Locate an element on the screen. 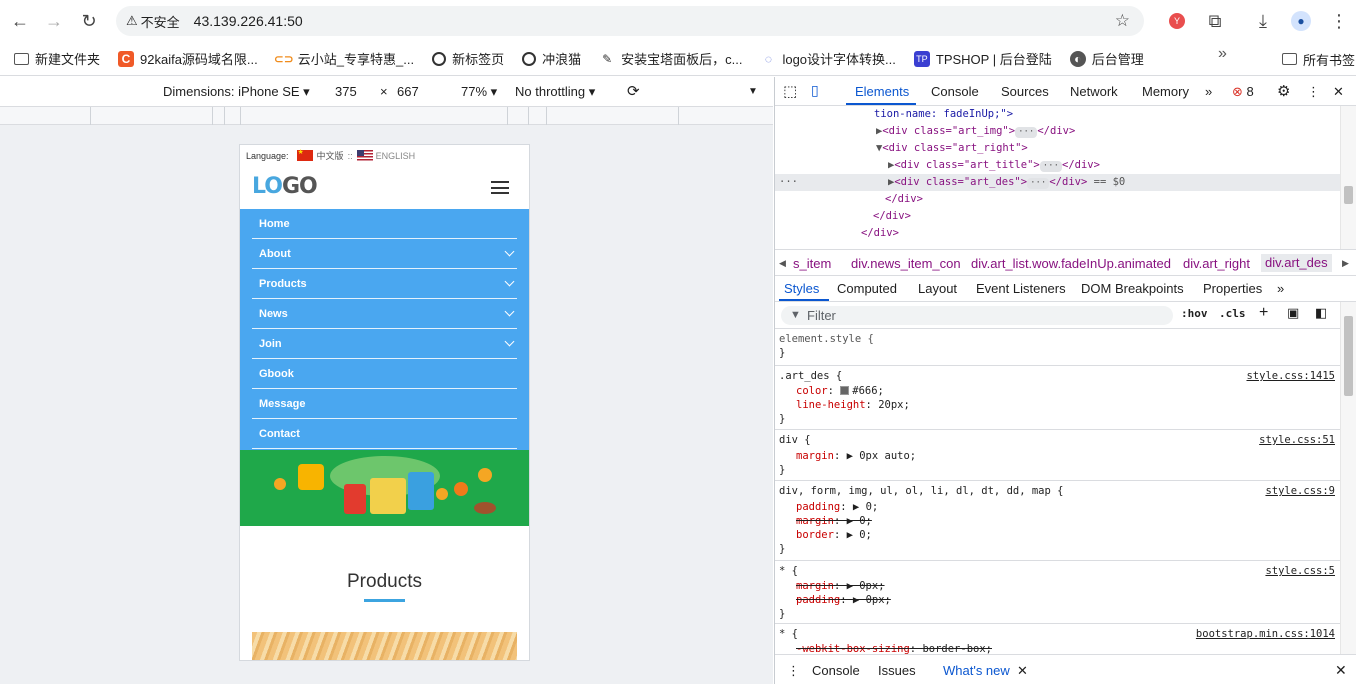  site-logo: LOGO is located at coordinates (285, 186).